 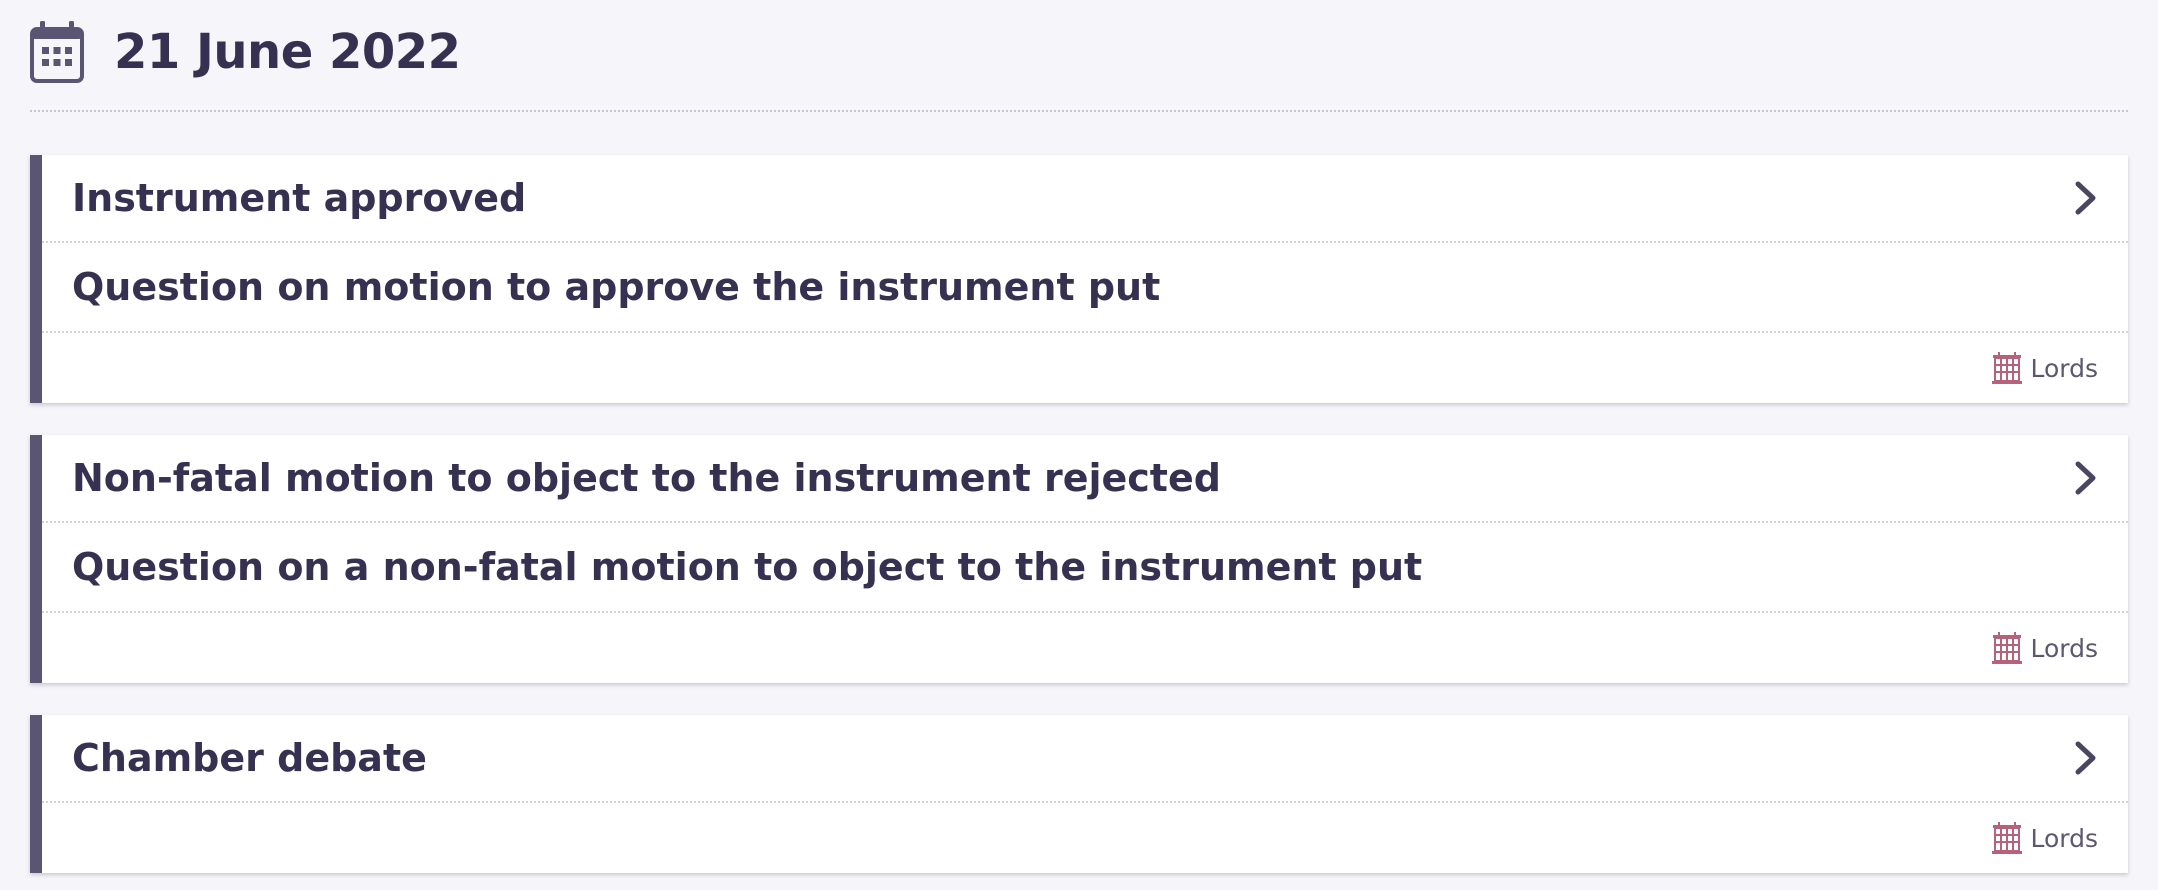 I want to click on date-header: 21 June 2022, so click(x=1079, y=56).